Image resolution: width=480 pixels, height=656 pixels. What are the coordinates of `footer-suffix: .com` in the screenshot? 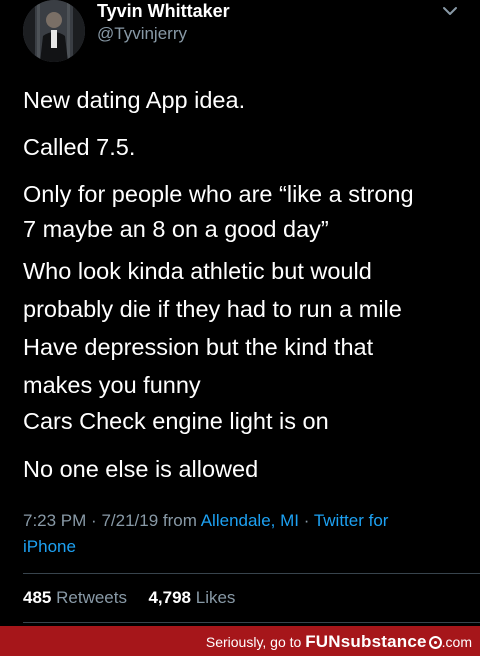 It's located at (456, 642).